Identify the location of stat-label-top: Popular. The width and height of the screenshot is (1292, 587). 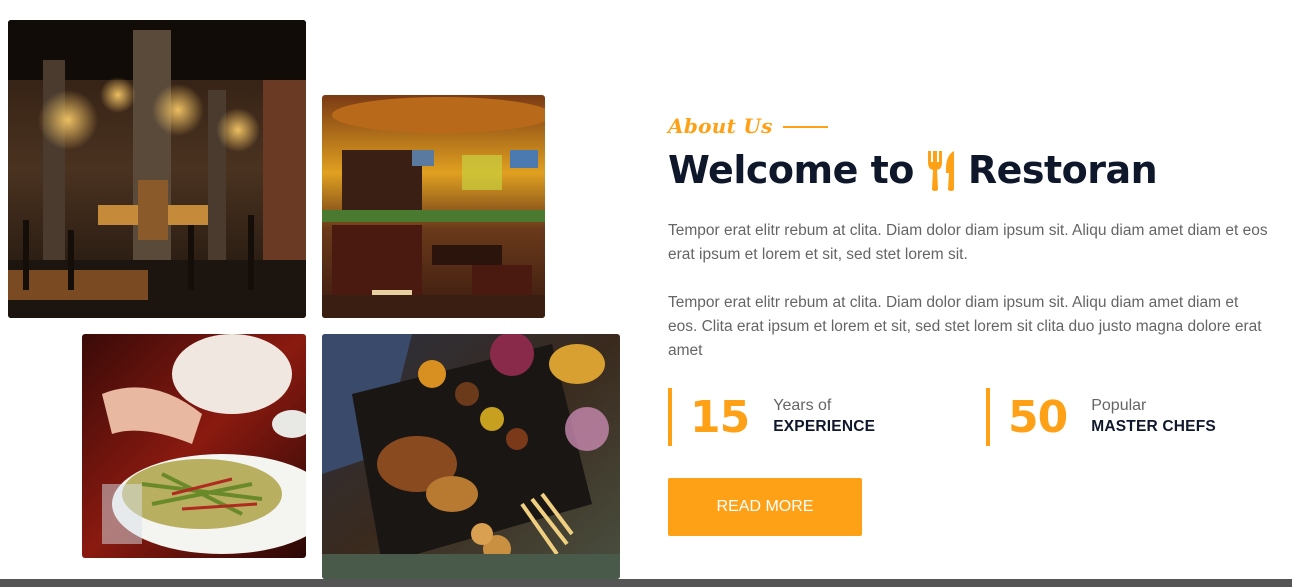
(1119, 405).